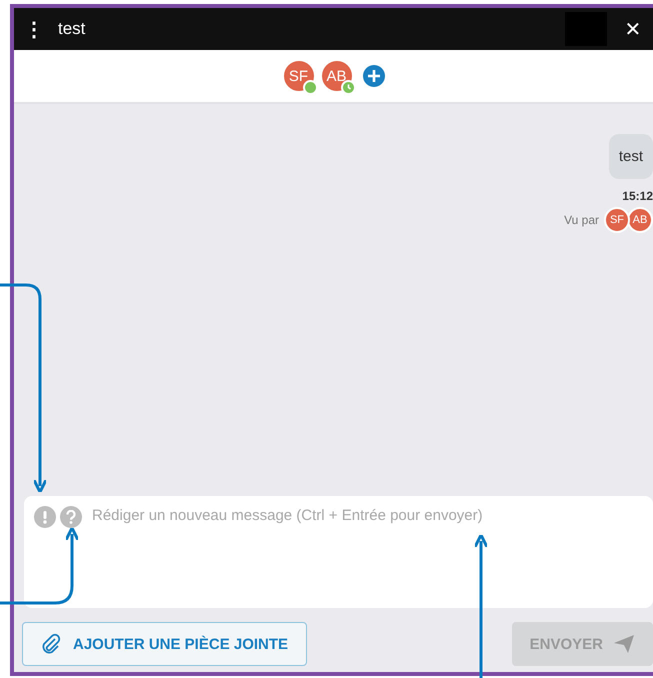 The height and width of the screenshot is (678, 653). I want to click on attach-button: AJOUTER UNE PIÈCE JOINTE, so click(165, 644).